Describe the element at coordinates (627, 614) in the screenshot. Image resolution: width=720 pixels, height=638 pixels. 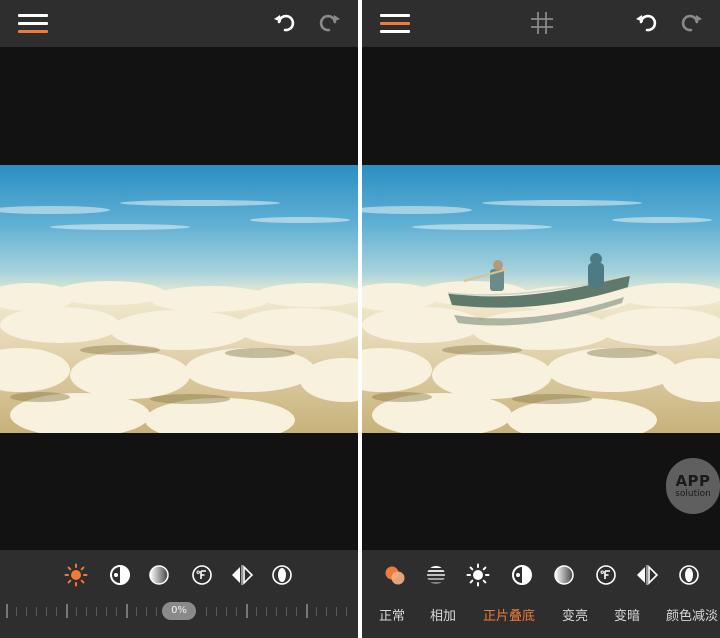
I see `blend-mode-darken: 变暗` at that location.